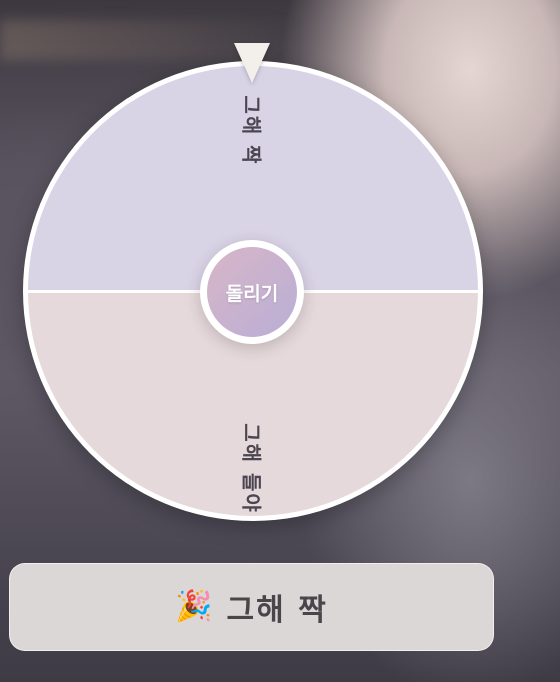 The image size is (560, 682). I want to click on wheel-segment-1-label: 그해 짝, so click(251, 130).